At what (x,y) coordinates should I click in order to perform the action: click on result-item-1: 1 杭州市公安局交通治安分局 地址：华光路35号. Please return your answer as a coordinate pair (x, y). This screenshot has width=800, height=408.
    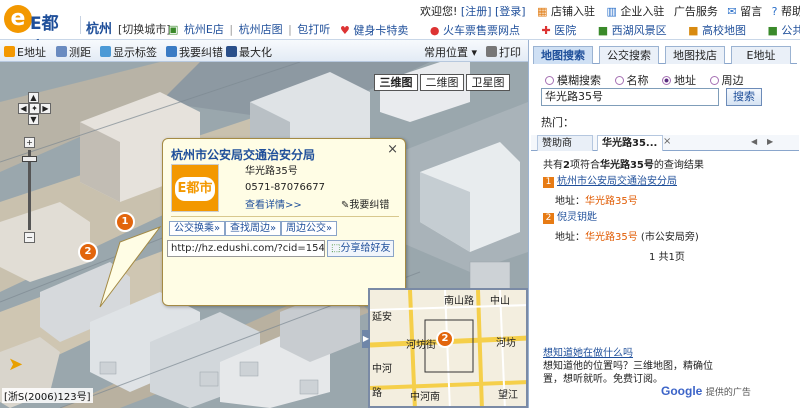
    Looking at the image, I should click on (610, 189).